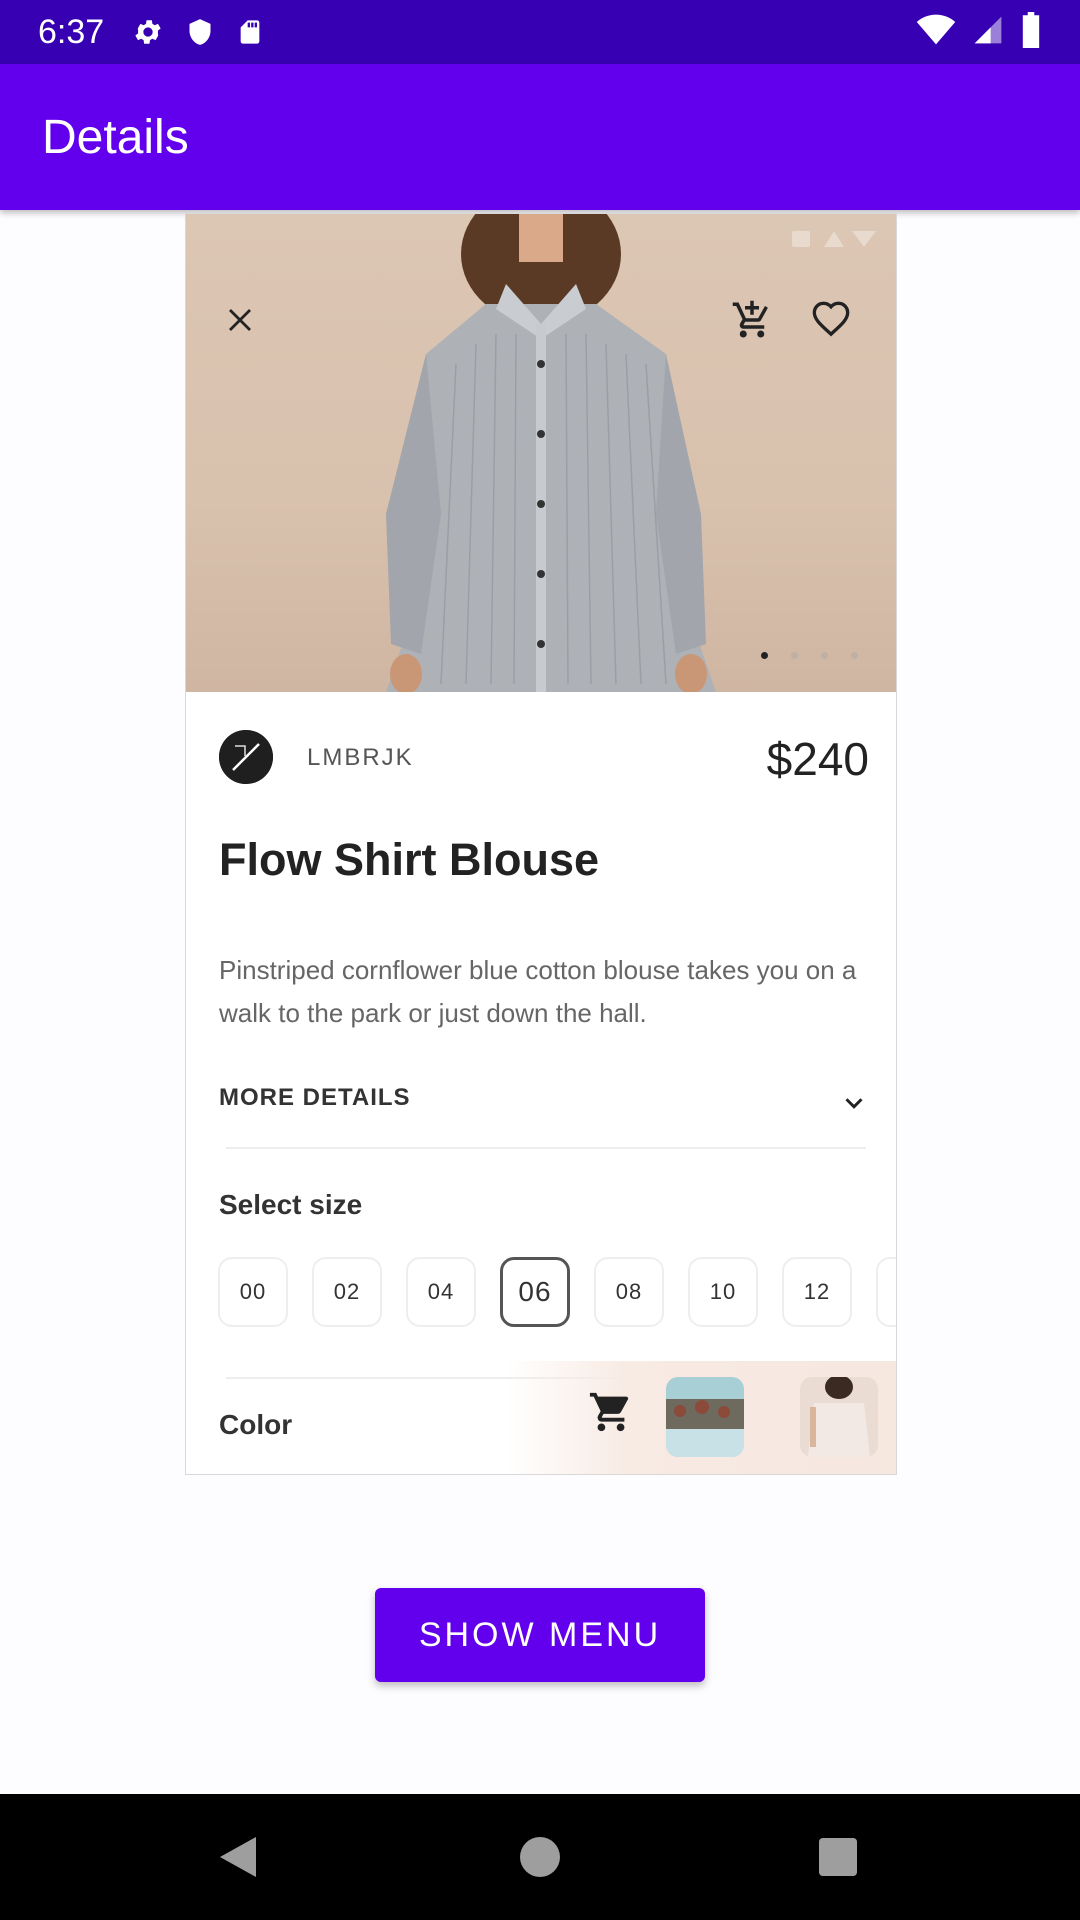  Describe the element at coordinates (629, 1292) in the screenshot. I see `size-chip: 08` at that location.